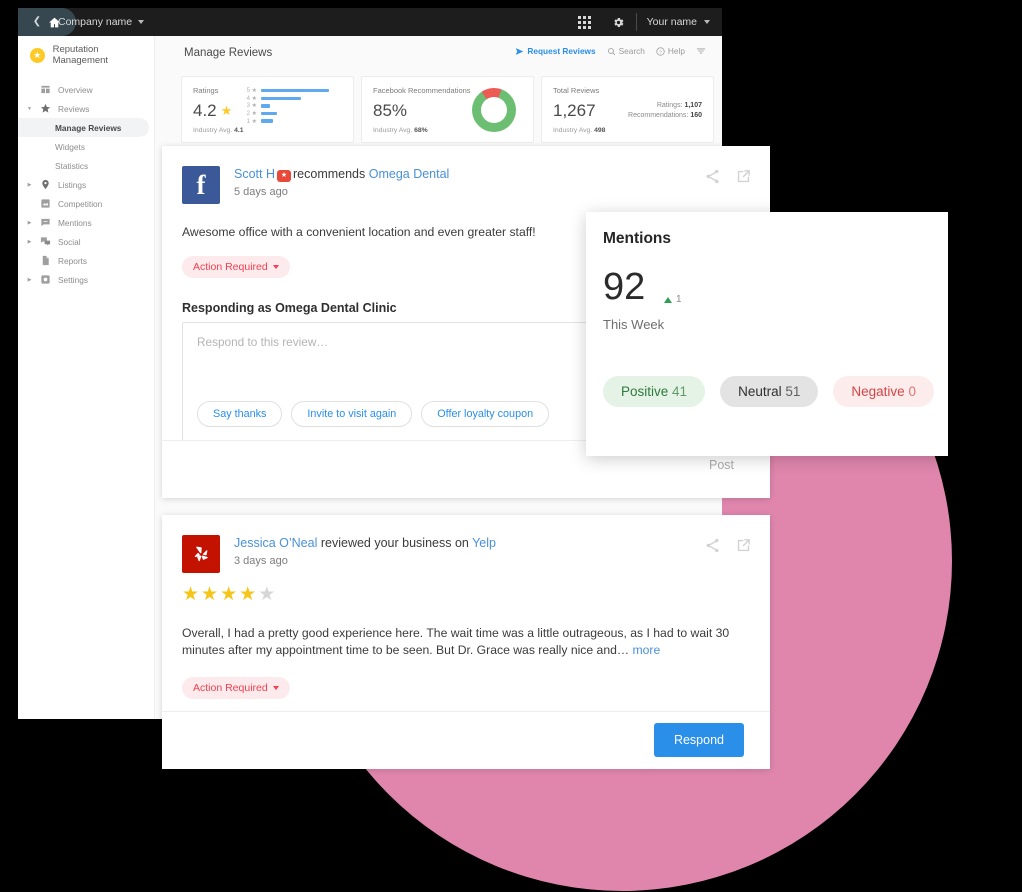  What do you see at coordinates (370, 22) in the screenshot?
I see `top-bar: ❮ Company name Your name` at bounding box center [370, 22].